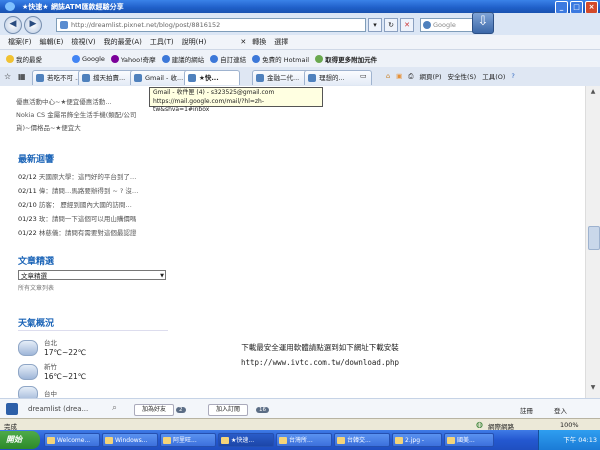 The height and width of the screenshot is (450, 600). I want to click on all-articles-link: 所有文章列表, so click(36, 287).